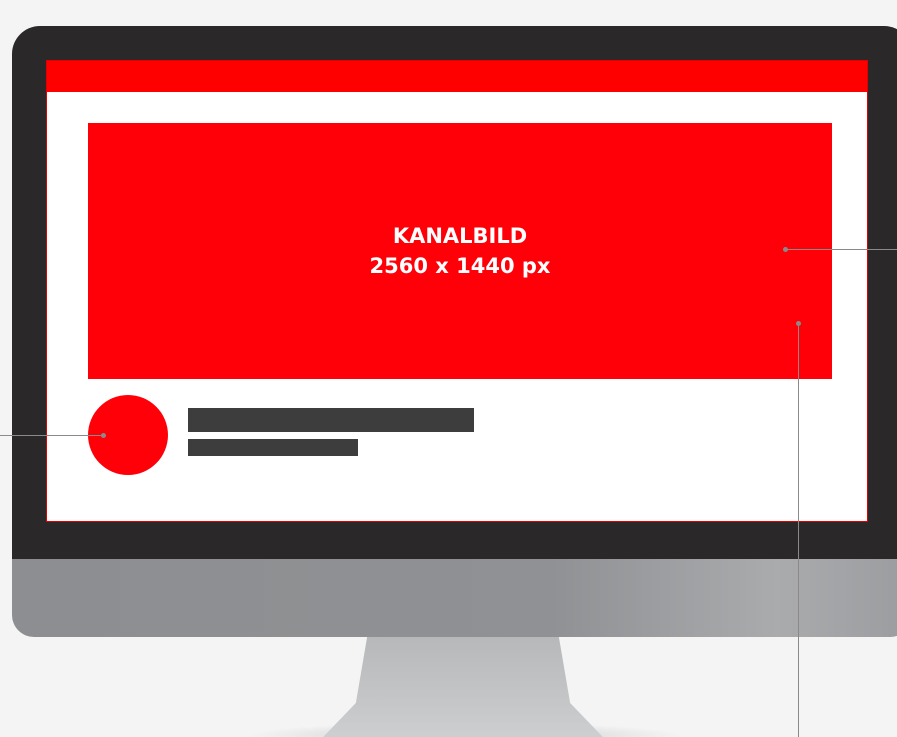 The width and height of the screenshot is (897, 737). What do you see at coordinates (798, 530) in the screenshot?
I see `banner-vertical-callout-line` at bounding box center [798, 530].